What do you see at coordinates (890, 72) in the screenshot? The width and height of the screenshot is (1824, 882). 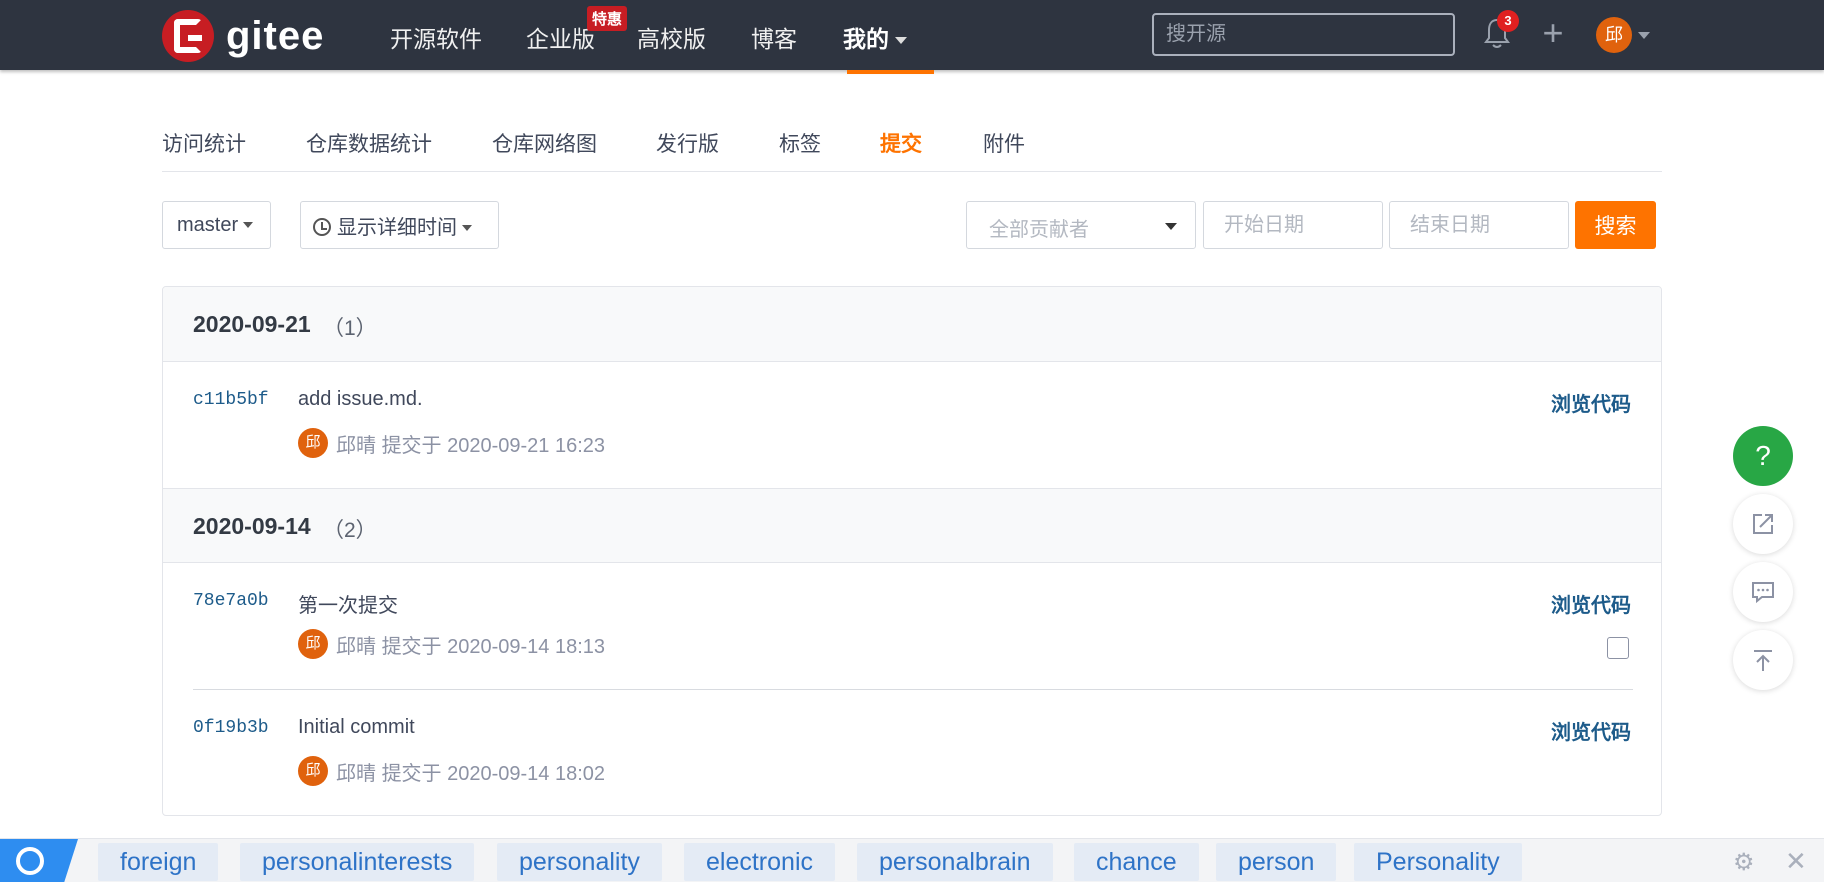 I see `active-nav-indicator` at bounding box center [890, 72].